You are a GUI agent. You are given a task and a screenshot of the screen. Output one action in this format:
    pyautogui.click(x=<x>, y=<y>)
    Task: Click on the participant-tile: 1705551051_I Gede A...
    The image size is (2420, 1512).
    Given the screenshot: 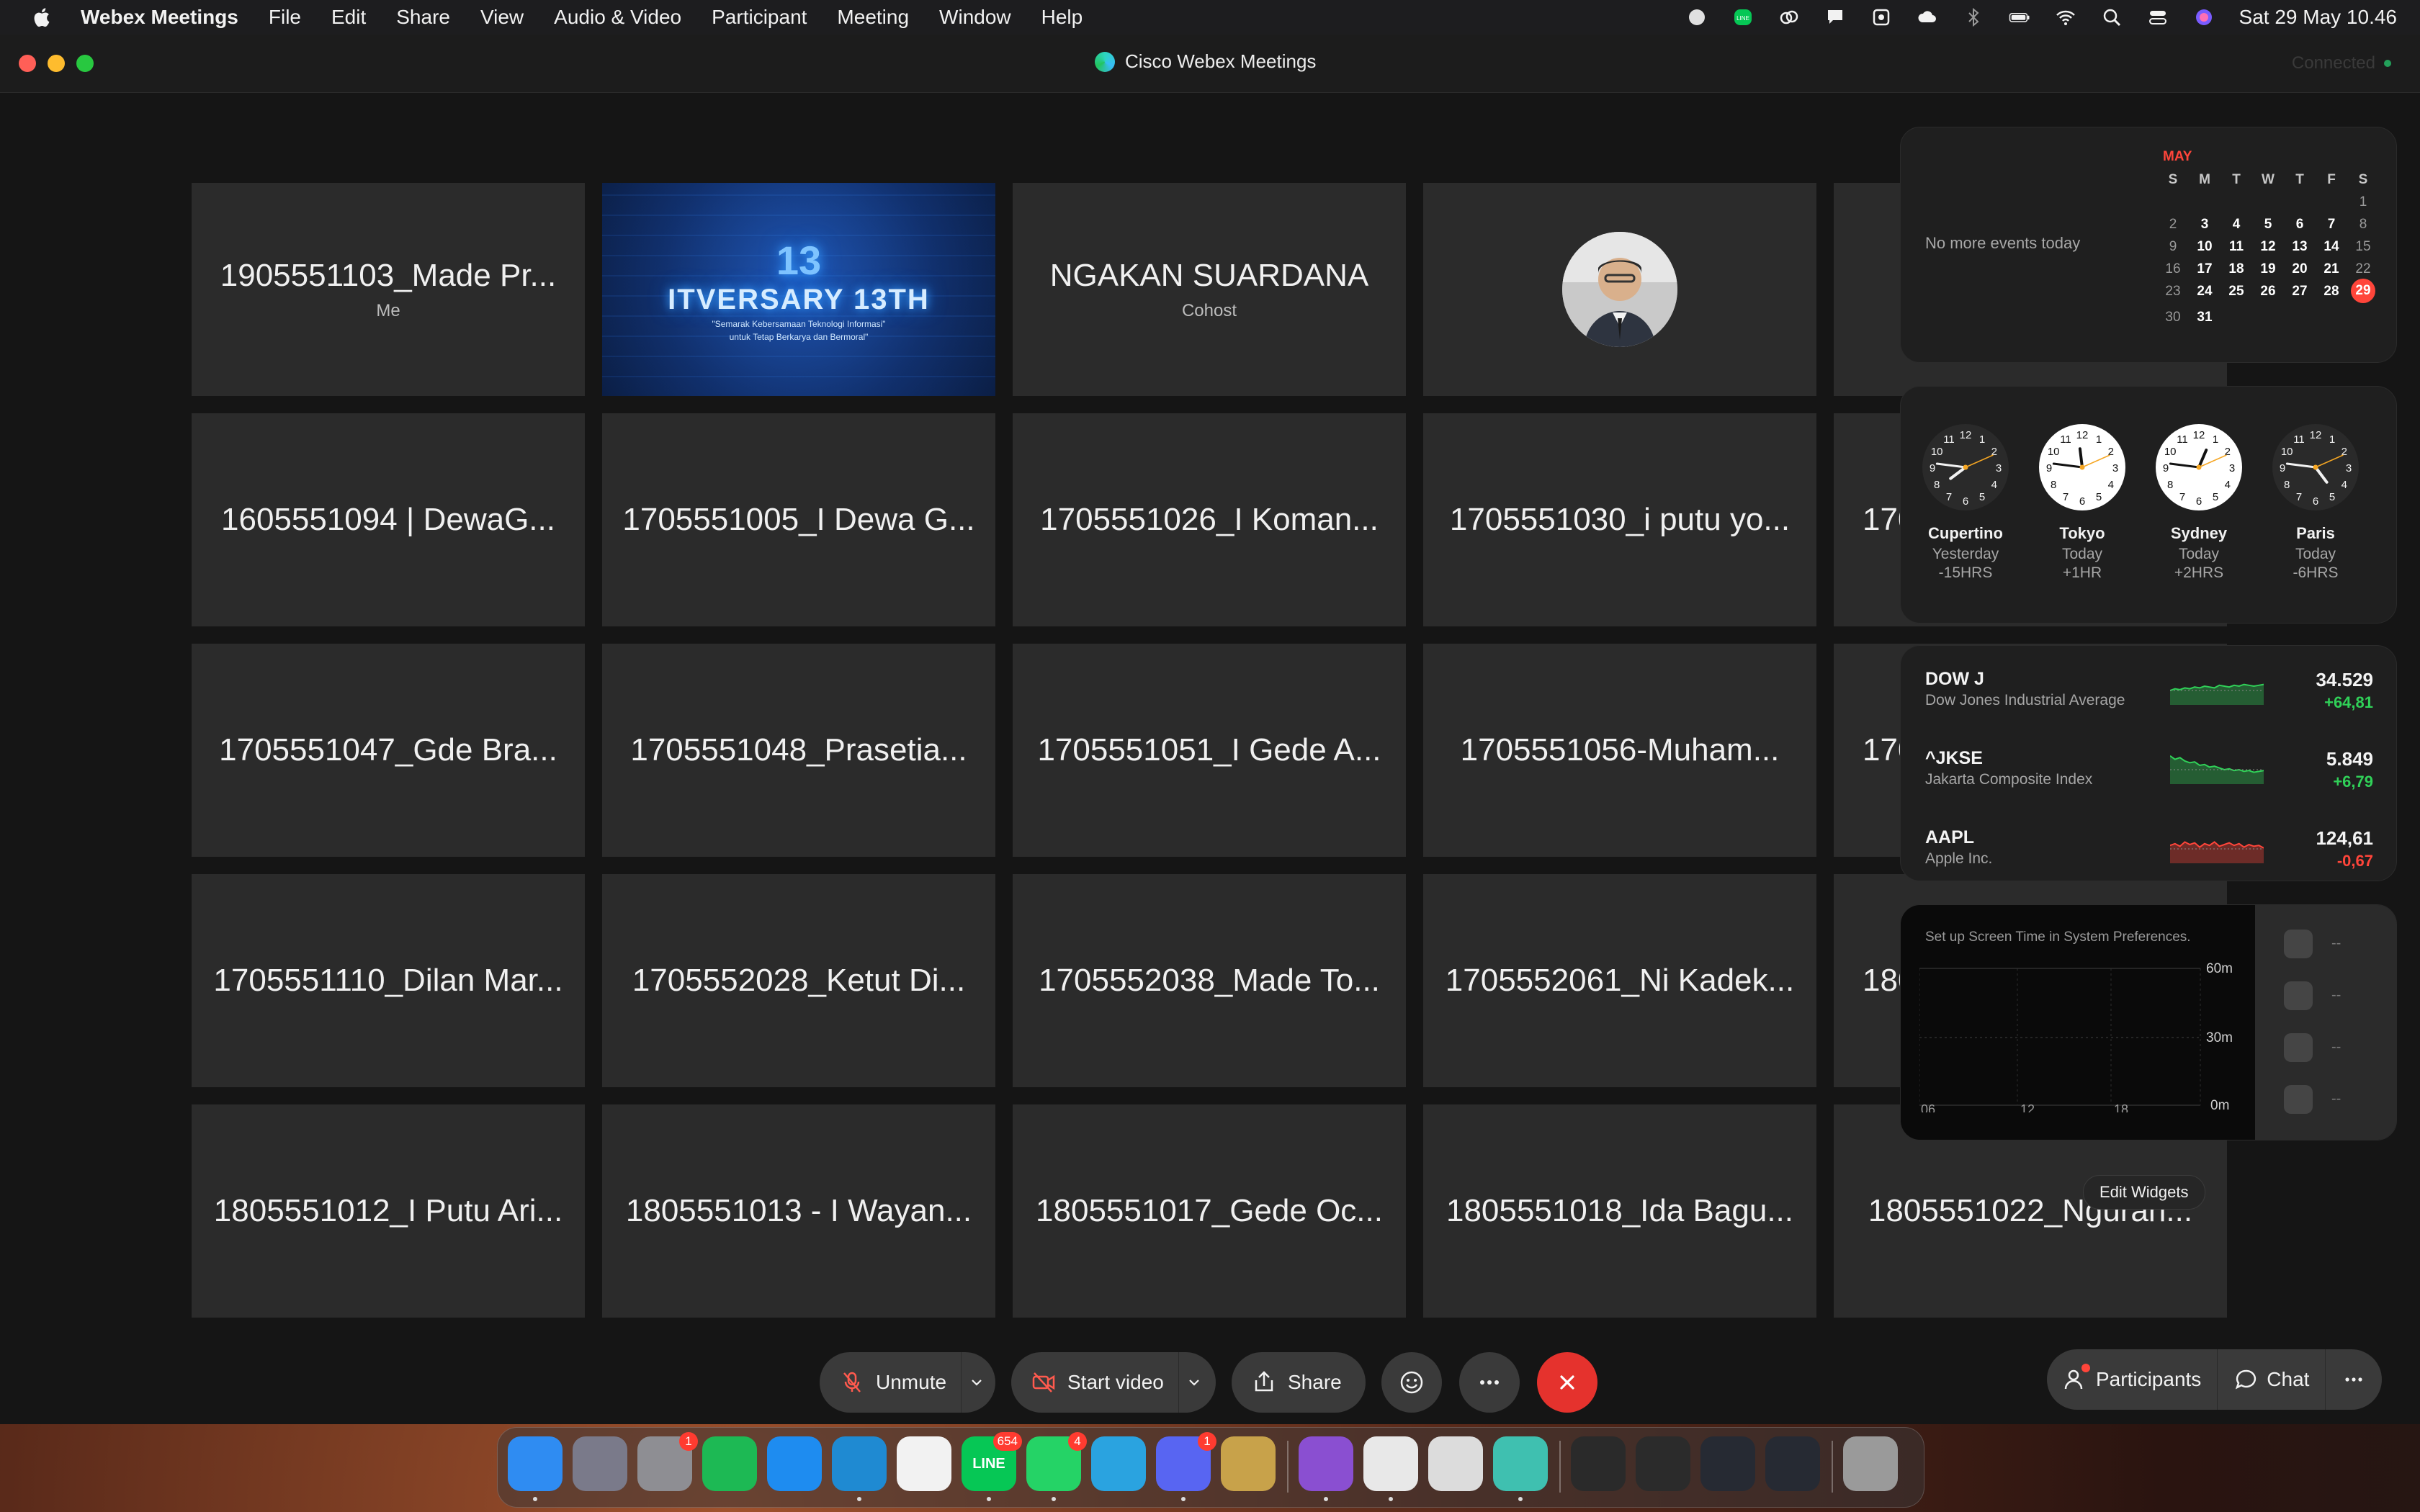 What is the action you would take?
    pyautogui.click(x=1209, y=750)
    